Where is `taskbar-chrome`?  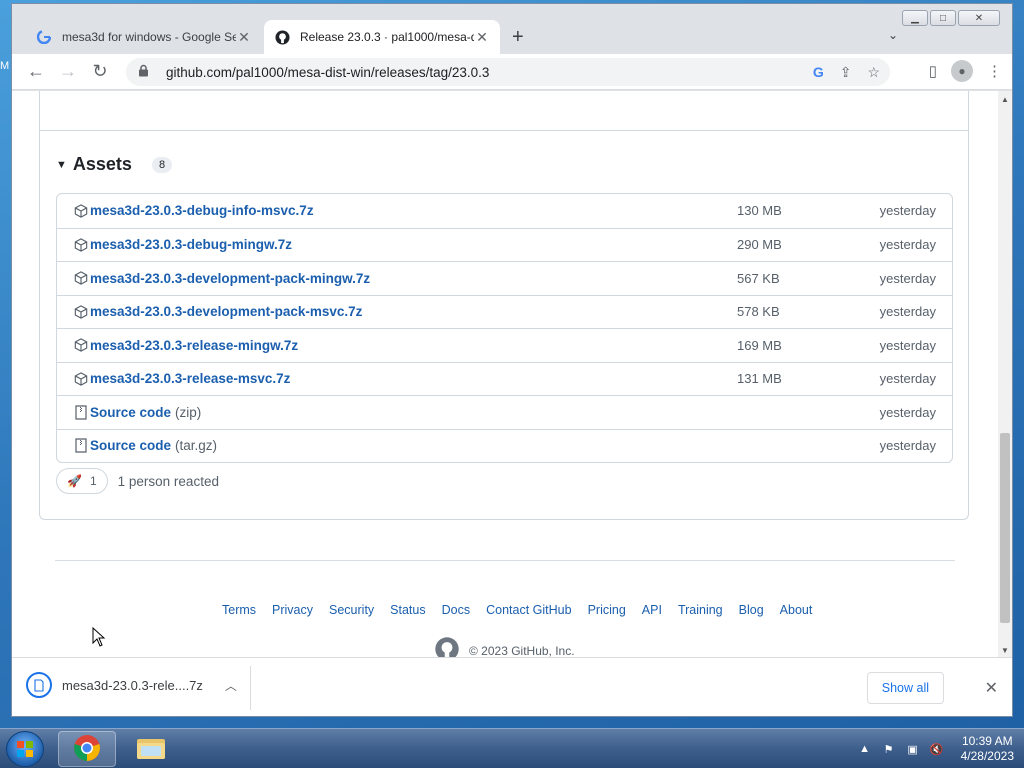 taskbar-chrome is located at coordinates (87, 749).